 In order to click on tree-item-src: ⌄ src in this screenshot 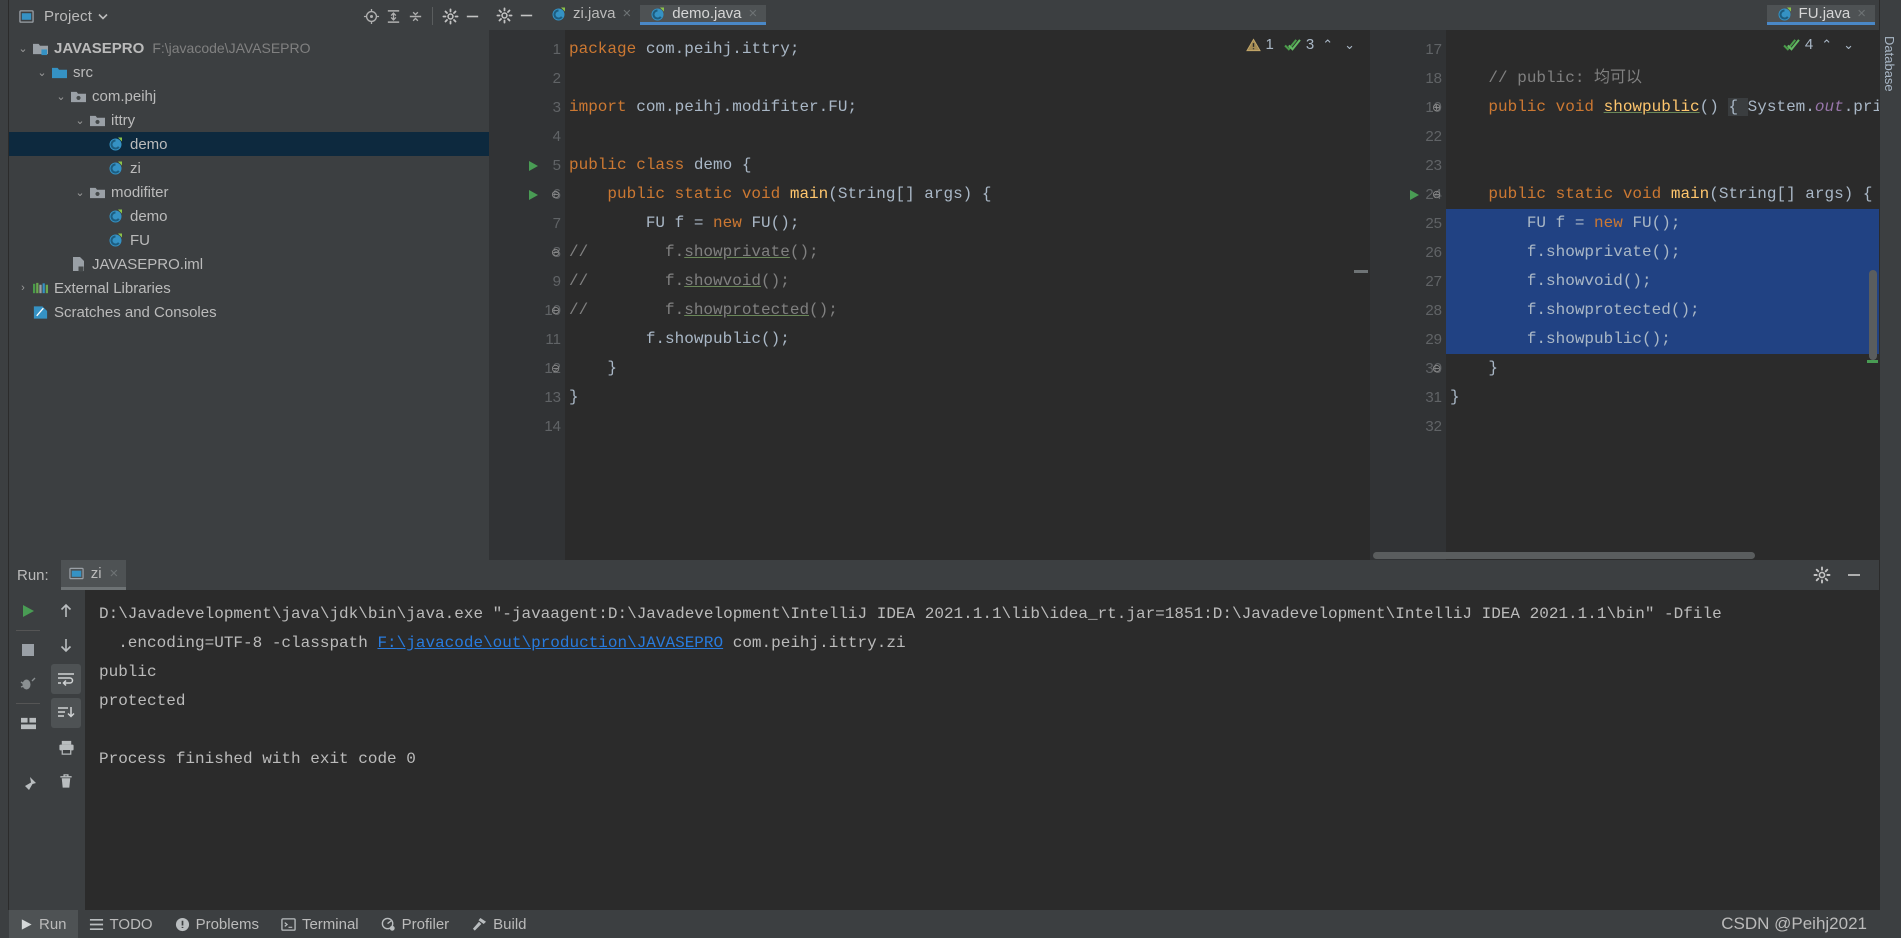, I will do `click(249, 72)`.